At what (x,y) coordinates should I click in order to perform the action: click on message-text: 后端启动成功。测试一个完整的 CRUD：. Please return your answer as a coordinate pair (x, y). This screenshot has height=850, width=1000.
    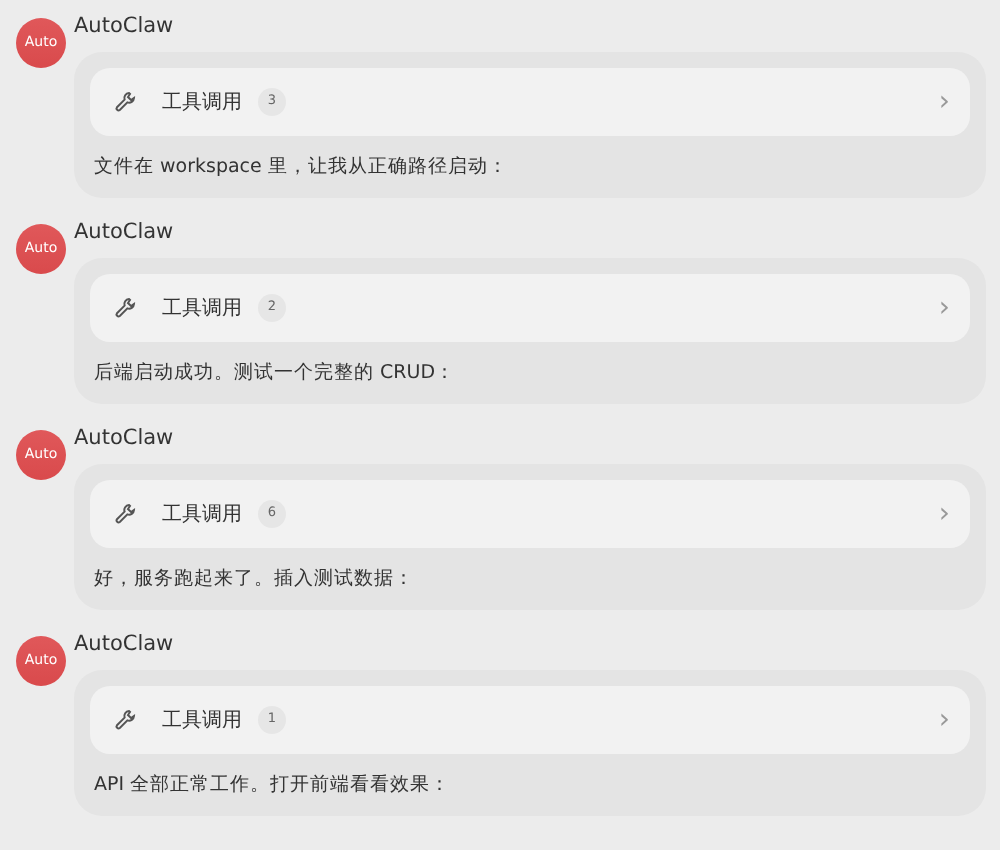
    Looking at the image, I should click on (275, 374).